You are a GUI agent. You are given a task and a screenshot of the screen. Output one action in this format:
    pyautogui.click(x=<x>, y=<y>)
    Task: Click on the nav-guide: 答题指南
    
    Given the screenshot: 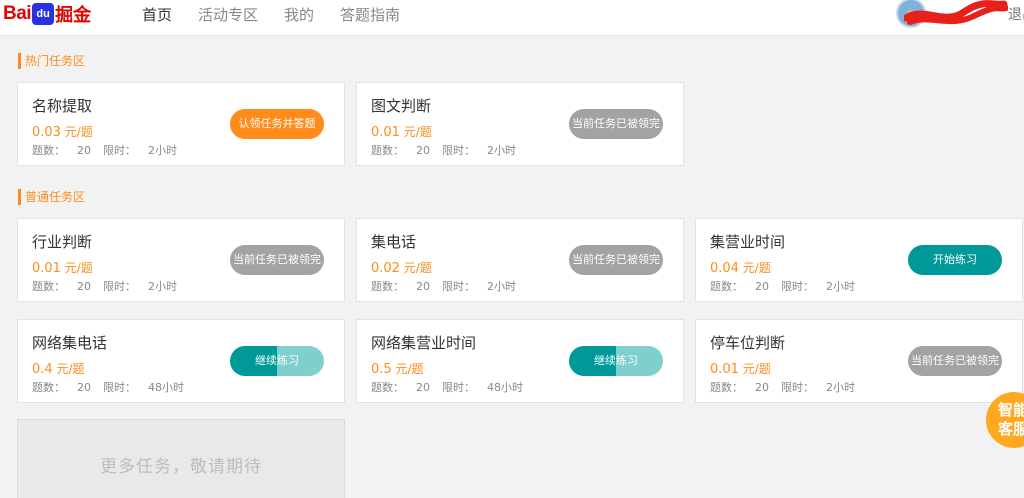 What is the action you would take?
    pyautogui.click(x=370, y=15)
    